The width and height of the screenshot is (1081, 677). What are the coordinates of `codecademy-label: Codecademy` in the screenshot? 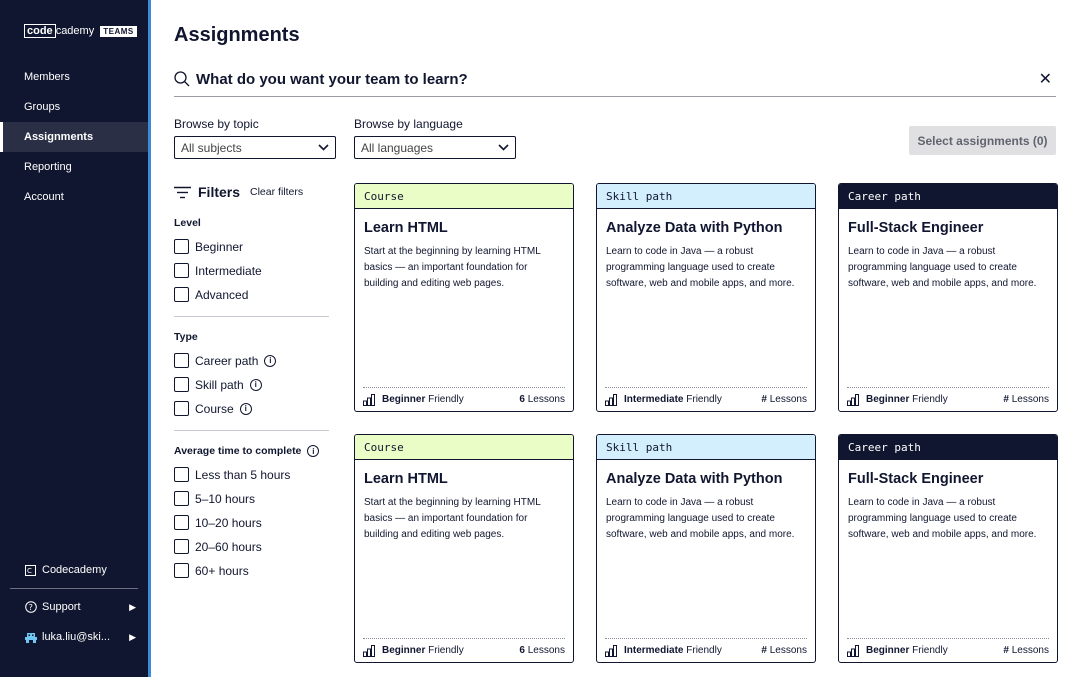 It's located at (74, 570).